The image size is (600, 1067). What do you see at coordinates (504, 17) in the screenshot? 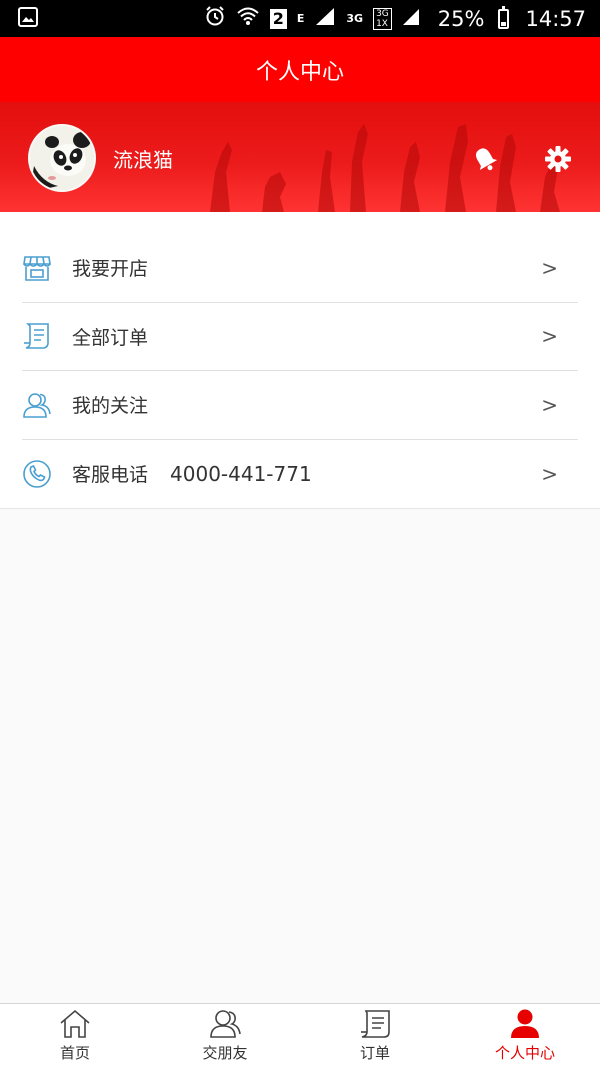
I see `battery-icon` at bounding box center [504, 17].